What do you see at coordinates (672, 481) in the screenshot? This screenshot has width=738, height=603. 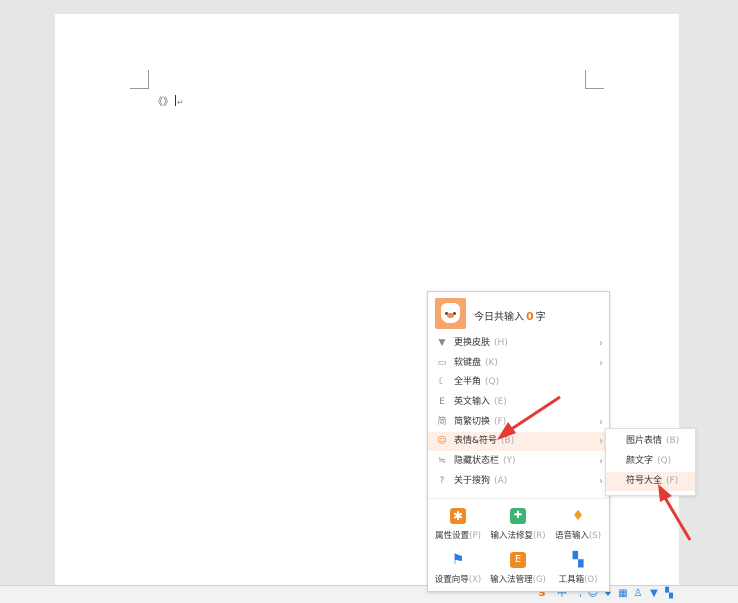 I see `submenu-item-key: (F)` at bounding box center [672, 481].